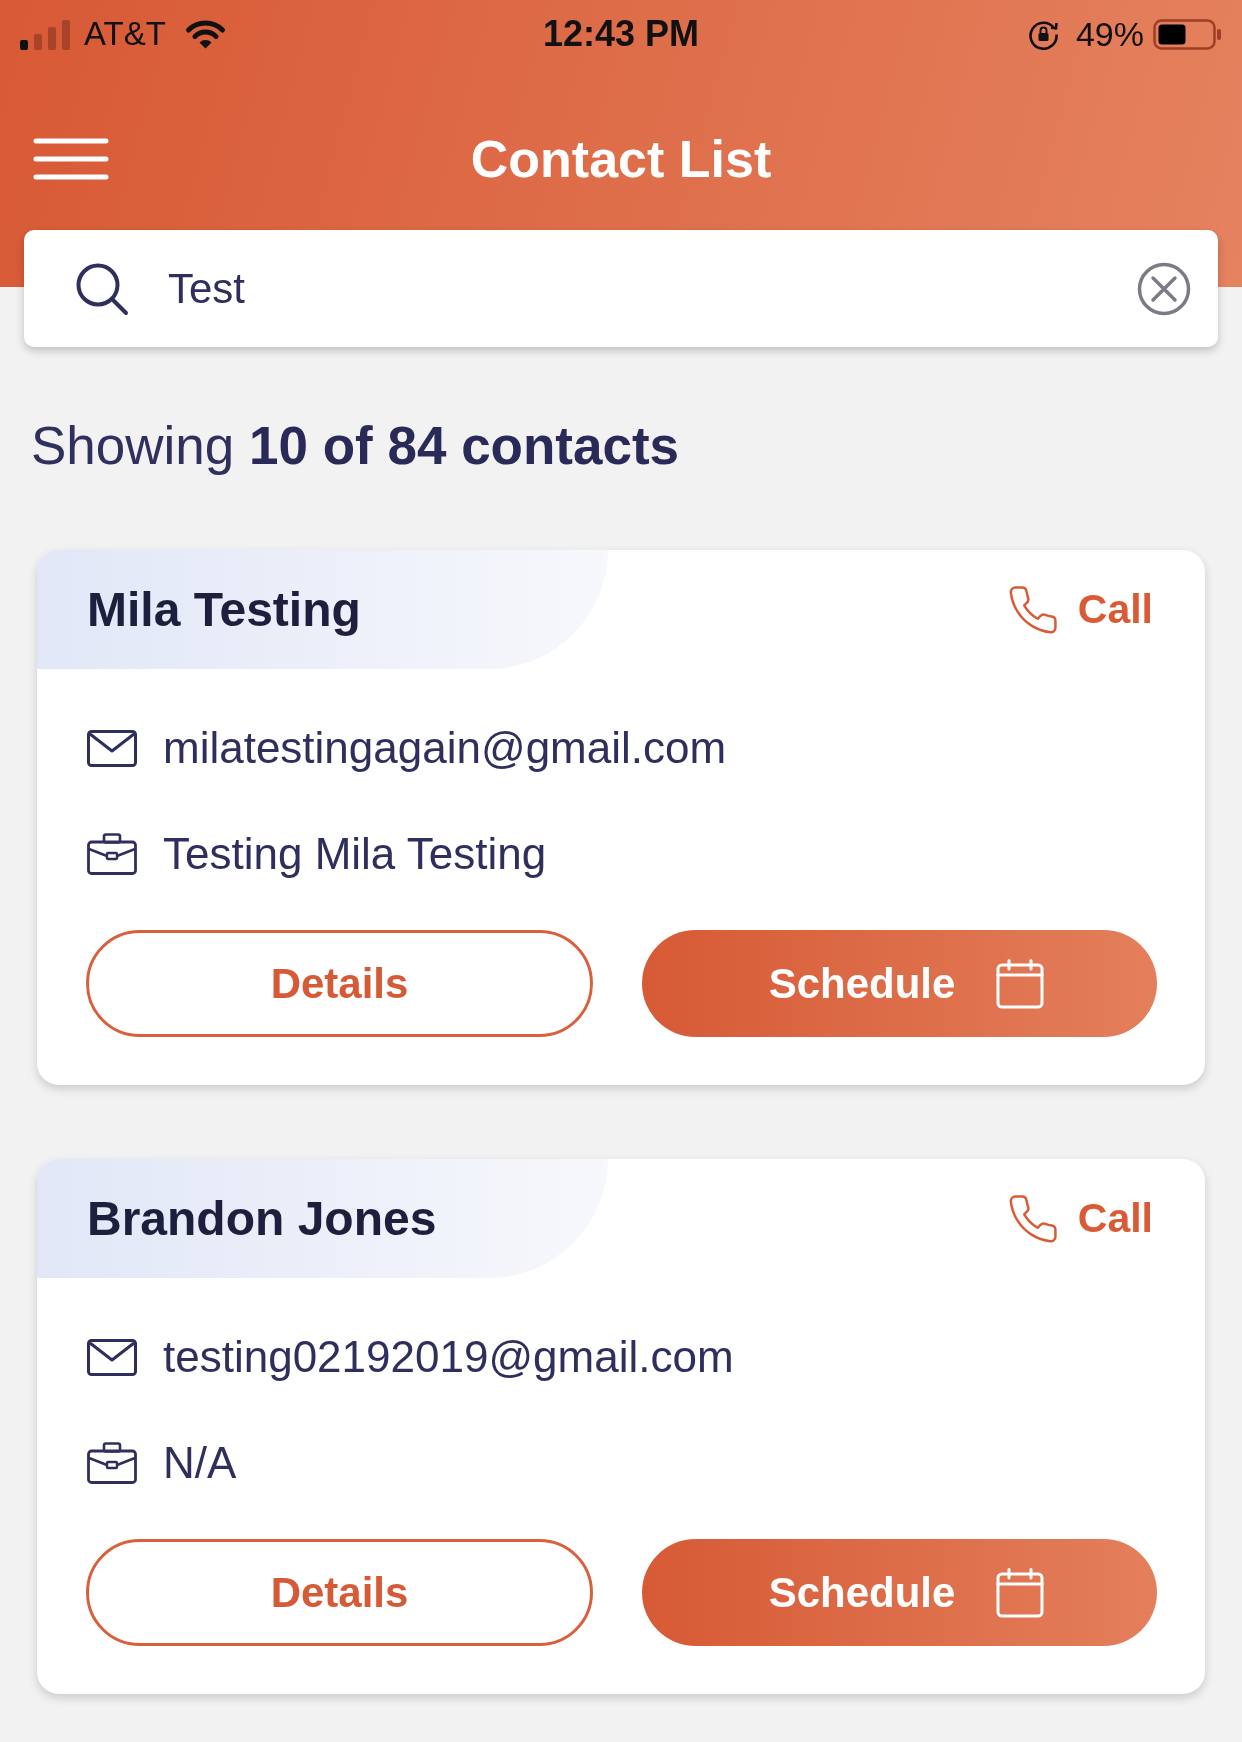 This screenshot has width=1242, height=1742. Describe the element at coordinates (262, 1218) in the screenshot. I see `contact-name: Brandon Jones` at that location.